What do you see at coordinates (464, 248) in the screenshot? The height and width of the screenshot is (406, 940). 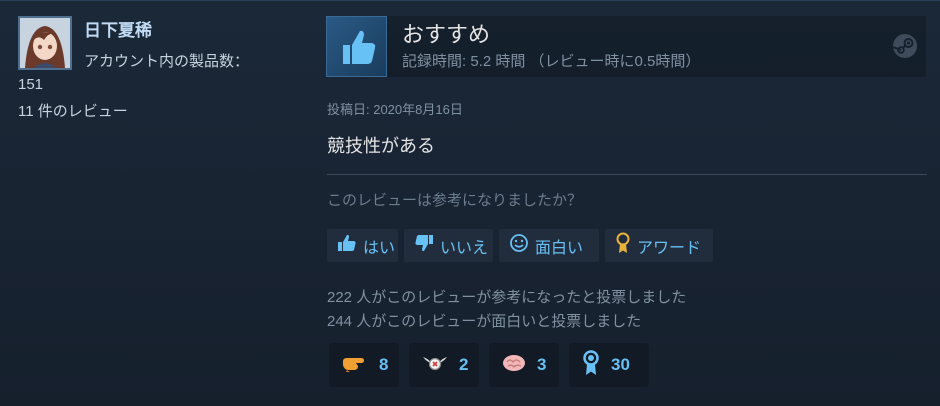 I see `vote-no-label: いいえ` at bounding box center [464, 248].